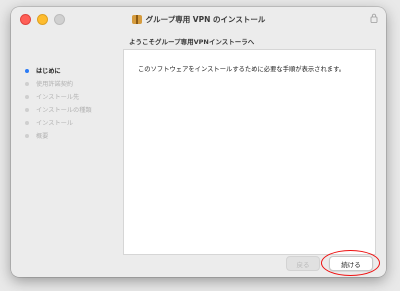 The width and height of the screenshot is (400, 291). I want to click on title-group: グループ専用 VPN のインストール, so click(198, 19).